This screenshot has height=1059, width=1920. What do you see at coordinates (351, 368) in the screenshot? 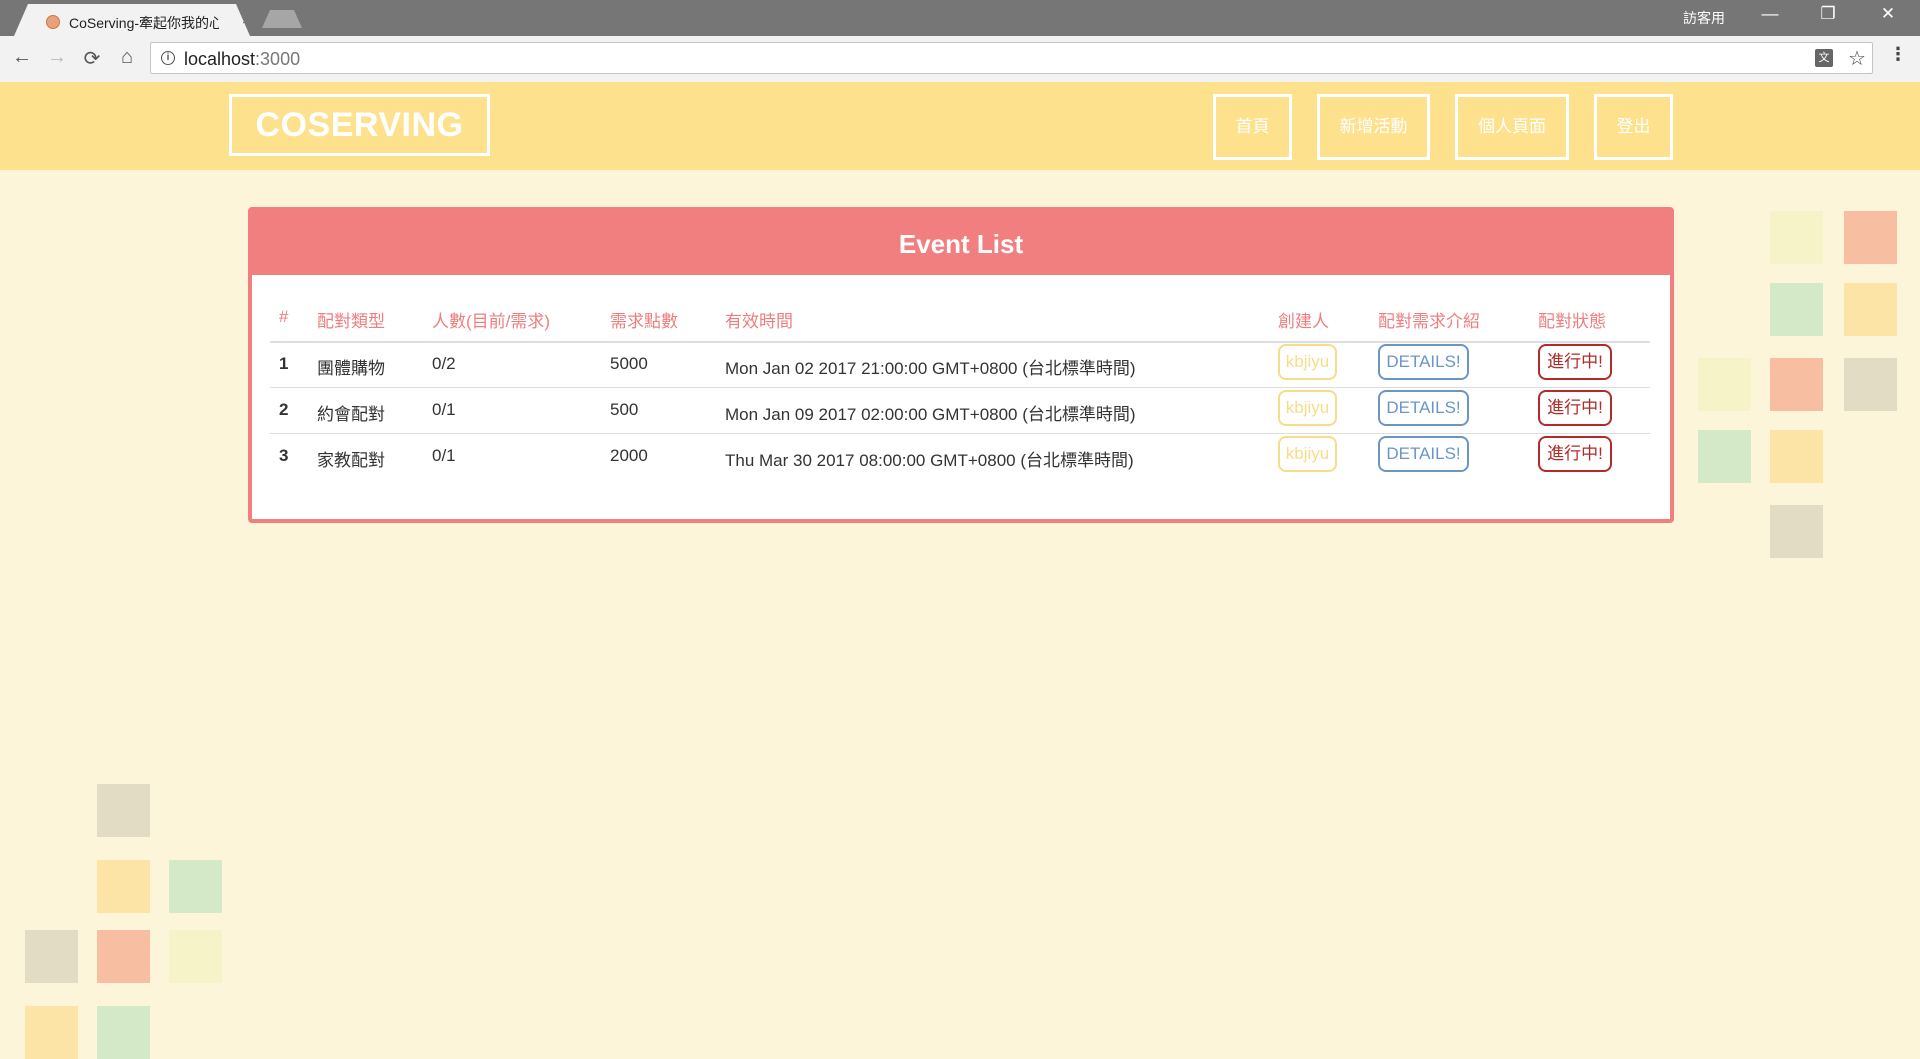
I see `row-type: 團體購物` at bounding box center [351, 368].